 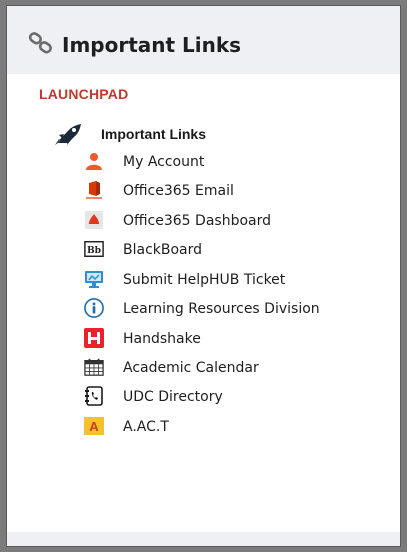 I want to click on handshake-icon, so click(x=94, y=338).